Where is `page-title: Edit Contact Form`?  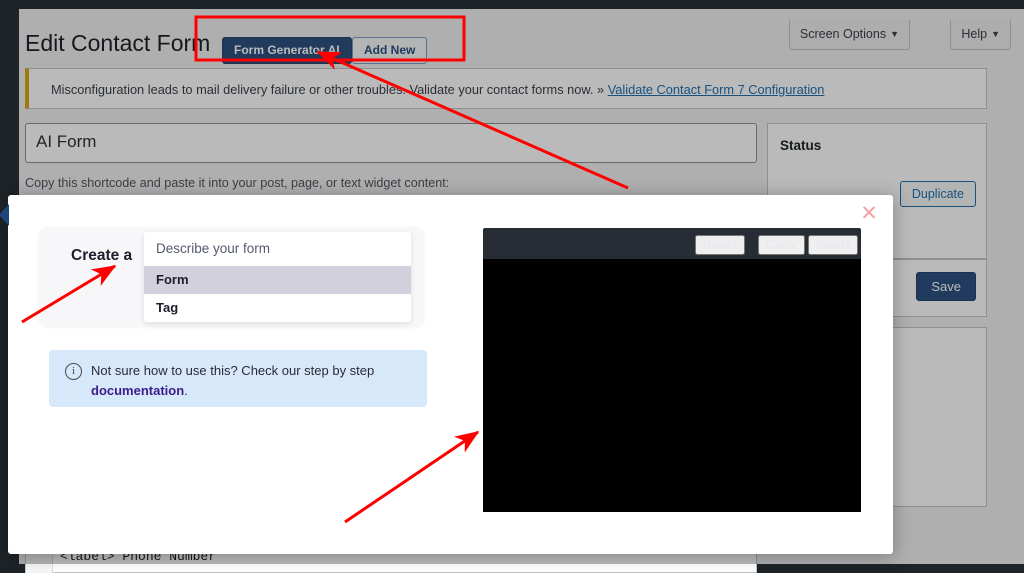
page-title: Edit Contact Form is located at coordinates (118, 43).